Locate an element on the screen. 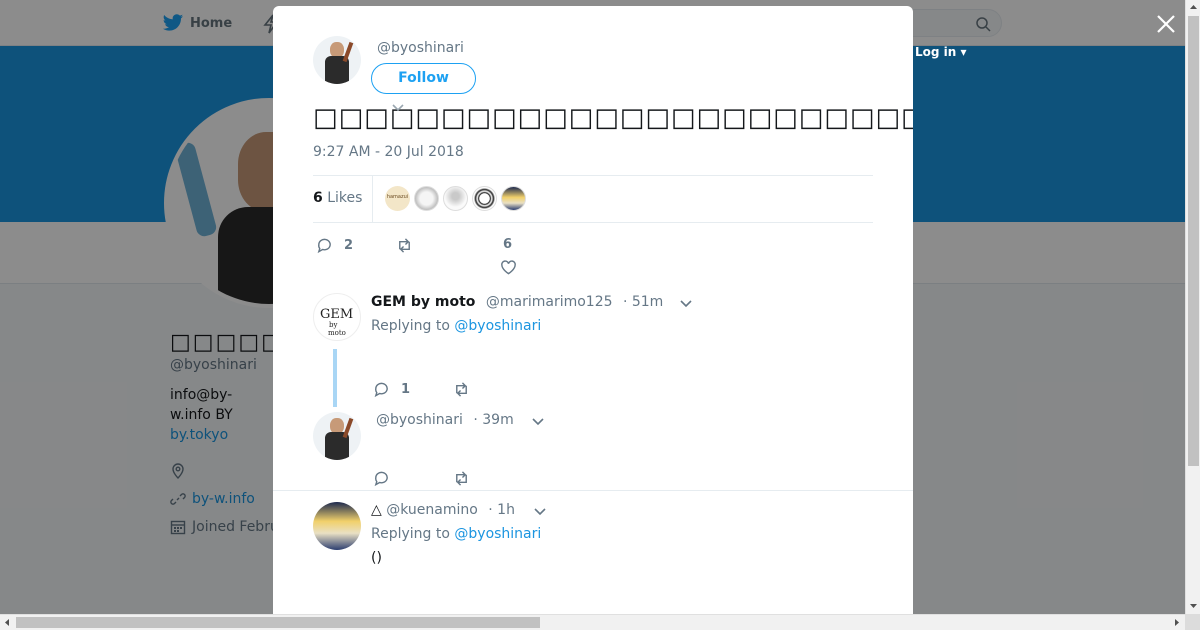 Image resolution: width=1200 pixels, height=630 pixels. reply-author: △ @kuenamino · 1h is located at coordinates (443, 510).